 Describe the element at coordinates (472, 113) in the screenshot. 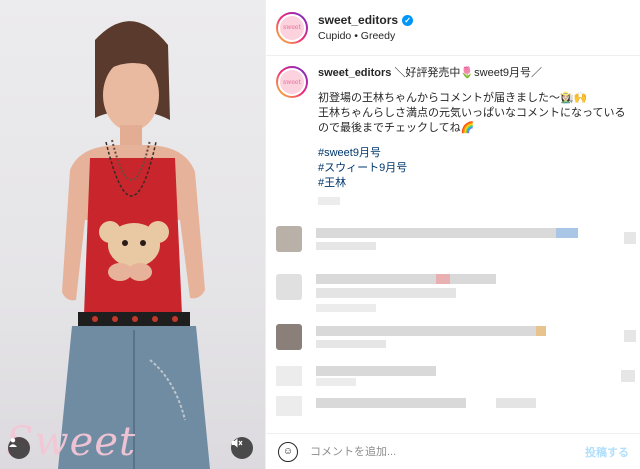

I see `caption-line-2: 王林ちゃんらしさ満点の元気いっぱいなコメントになっている` at that location.